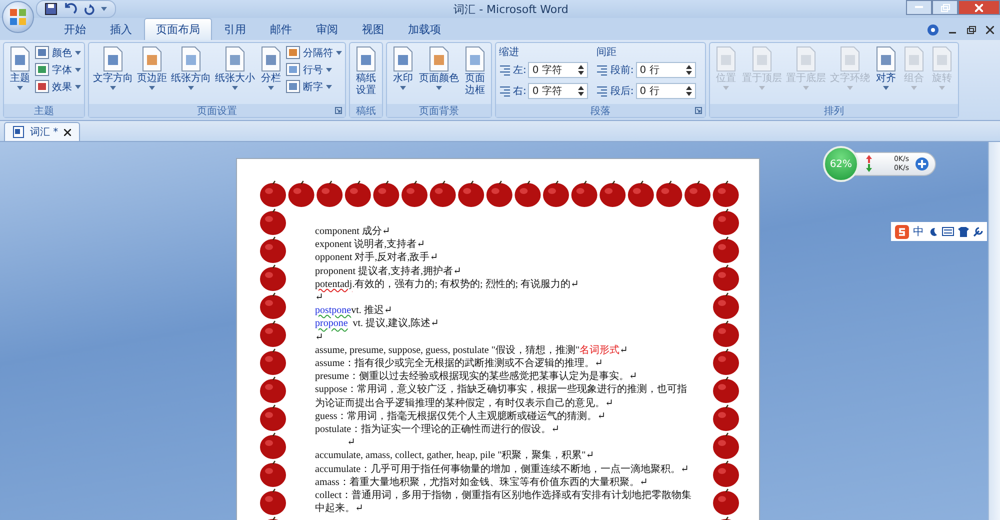  I want to click on ribbon-button: 分隔符, so click(314, 52).